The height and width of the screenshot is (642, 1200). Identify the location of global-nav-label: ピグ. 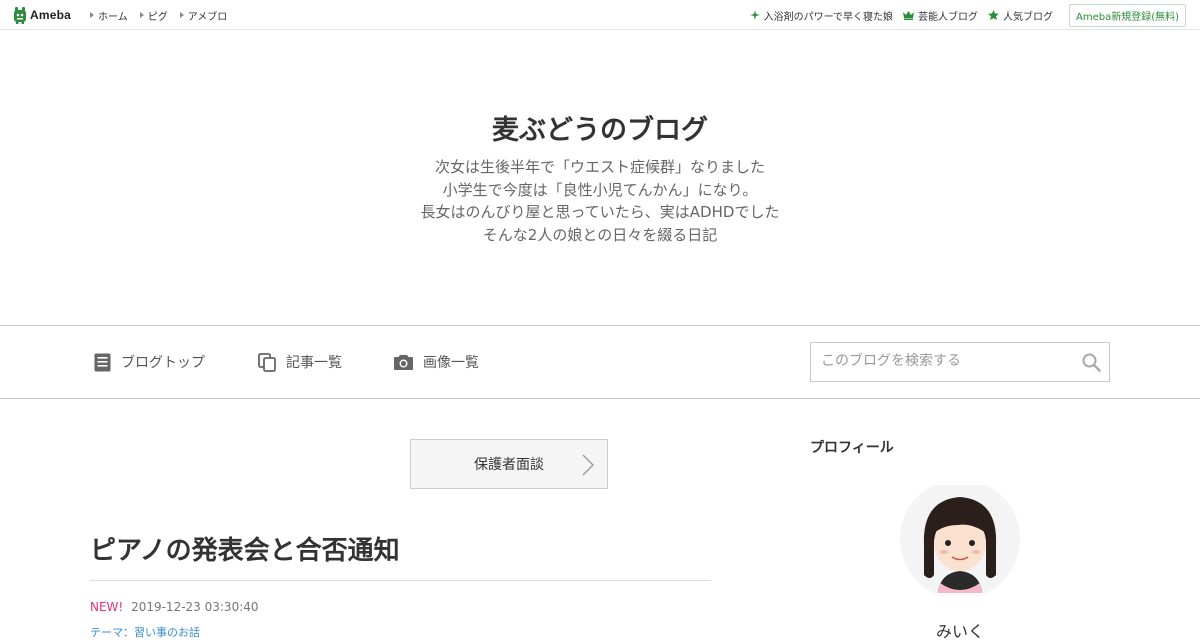
(157, 17).